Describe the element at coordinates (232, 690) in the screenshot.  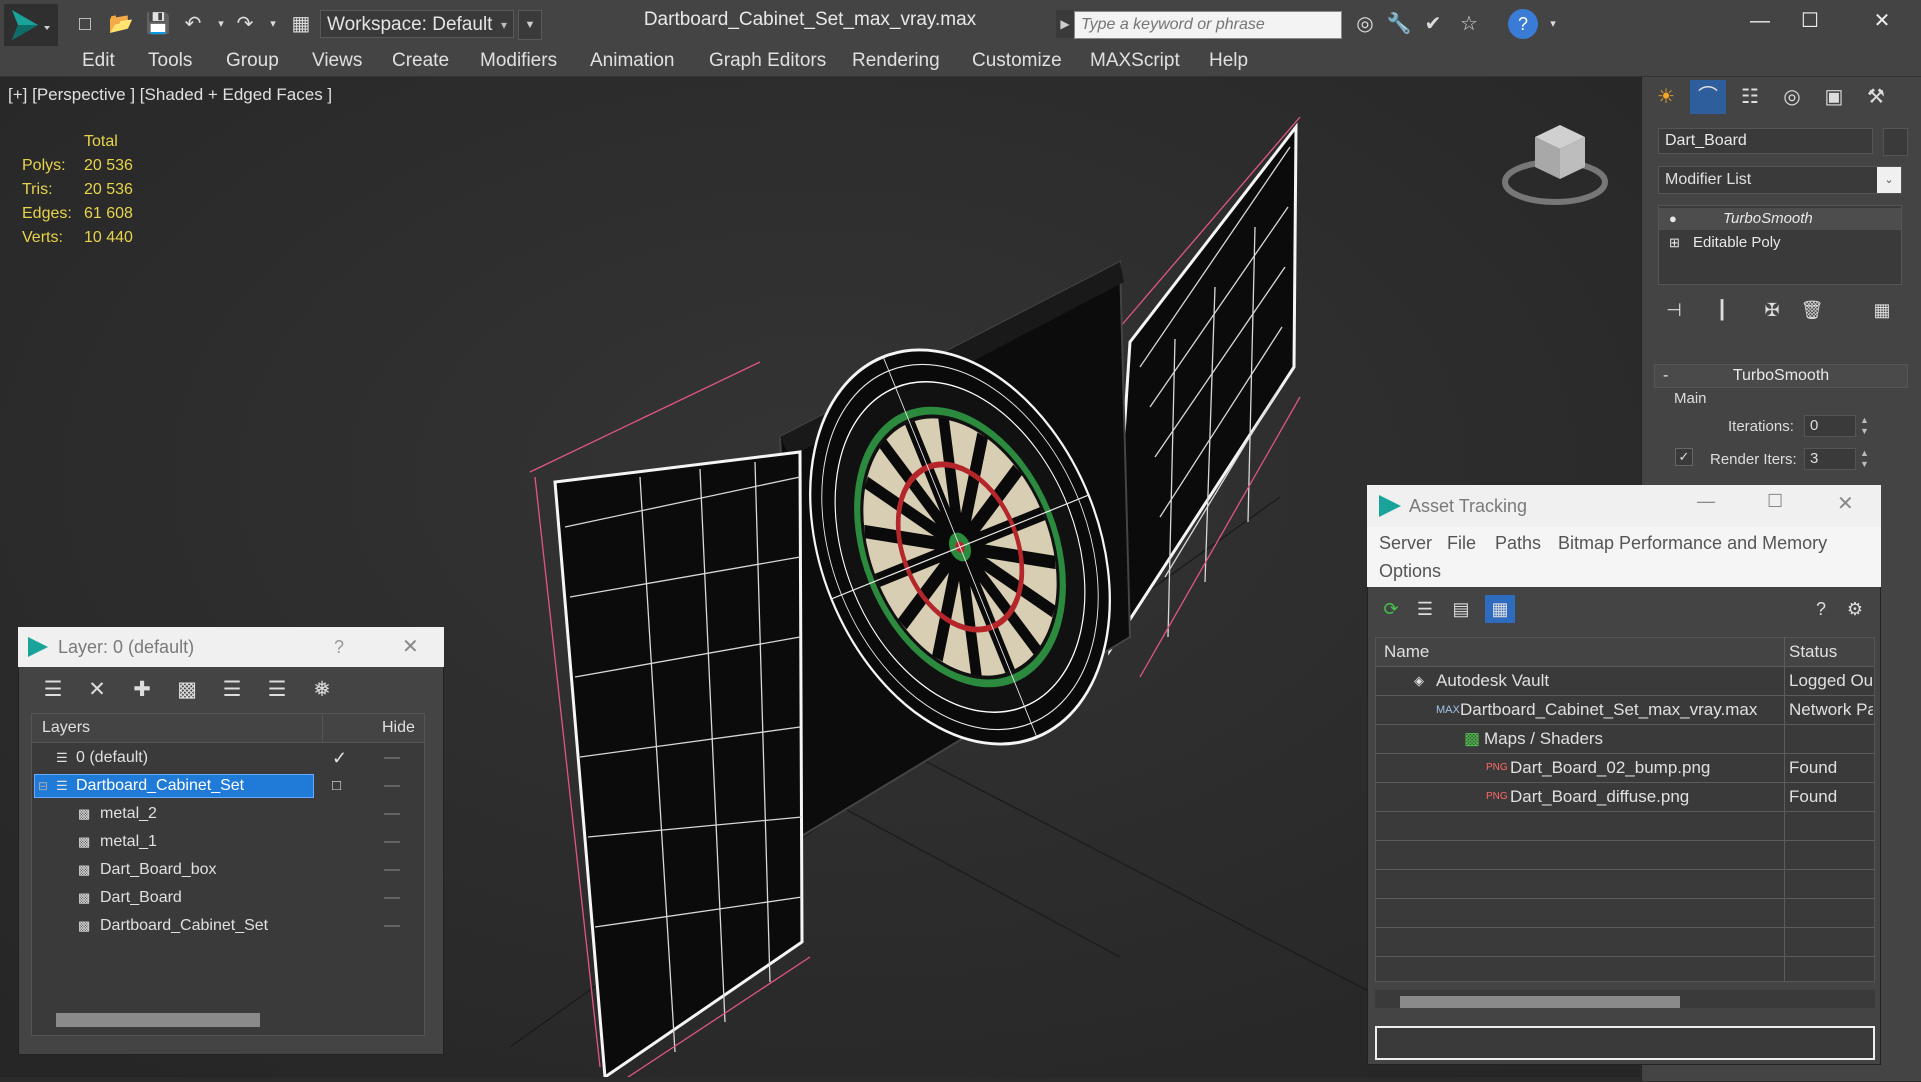
I see `select-layers-icon: ☰` at that location.